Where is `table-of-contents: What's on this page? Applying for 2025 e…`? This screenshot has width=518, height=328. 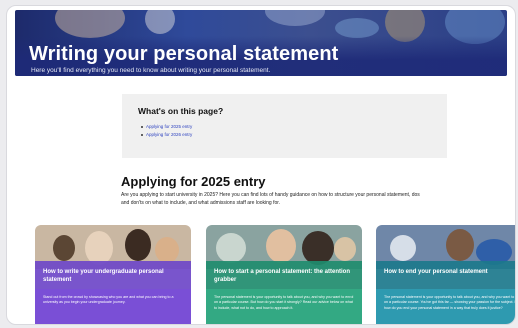 table-of-contents: What's on this page? Applying for 2025 e… is located at coordinates (284, 126).